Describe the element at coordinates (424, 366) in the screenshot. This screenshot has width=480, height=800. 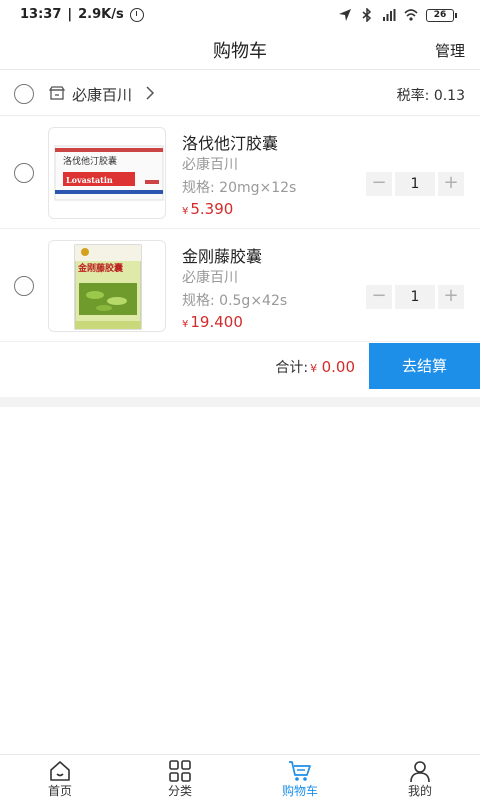
I see `checkout-button: 去结算` at that location.